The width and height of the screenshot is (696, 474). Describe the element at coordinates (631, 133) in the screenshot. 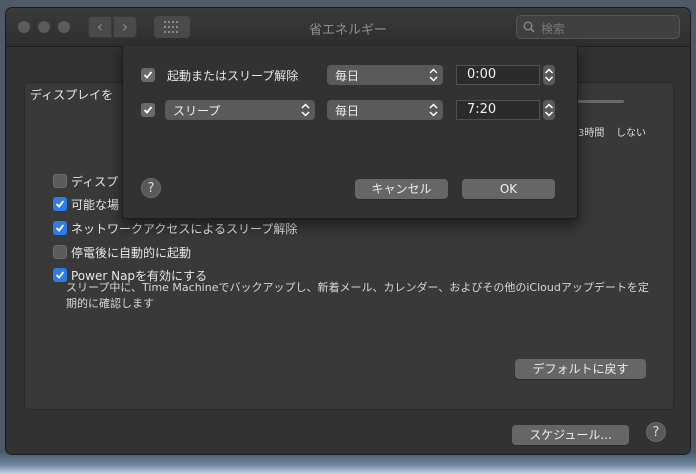

I see `slider-tick-never: しない` at that location.